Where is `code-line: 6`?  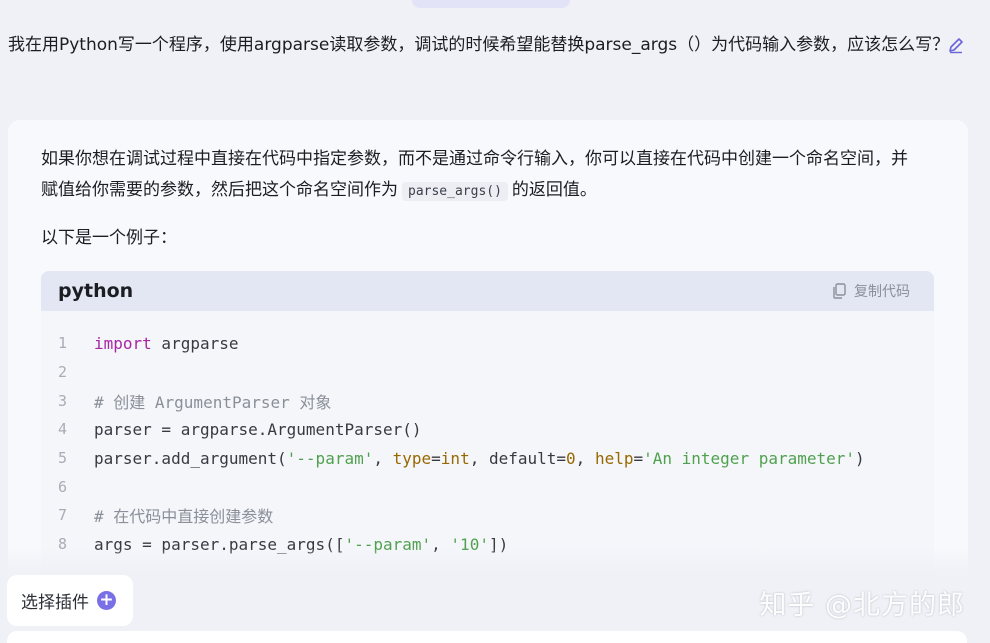 code-line: 6 is located at coordinates (487, 486).